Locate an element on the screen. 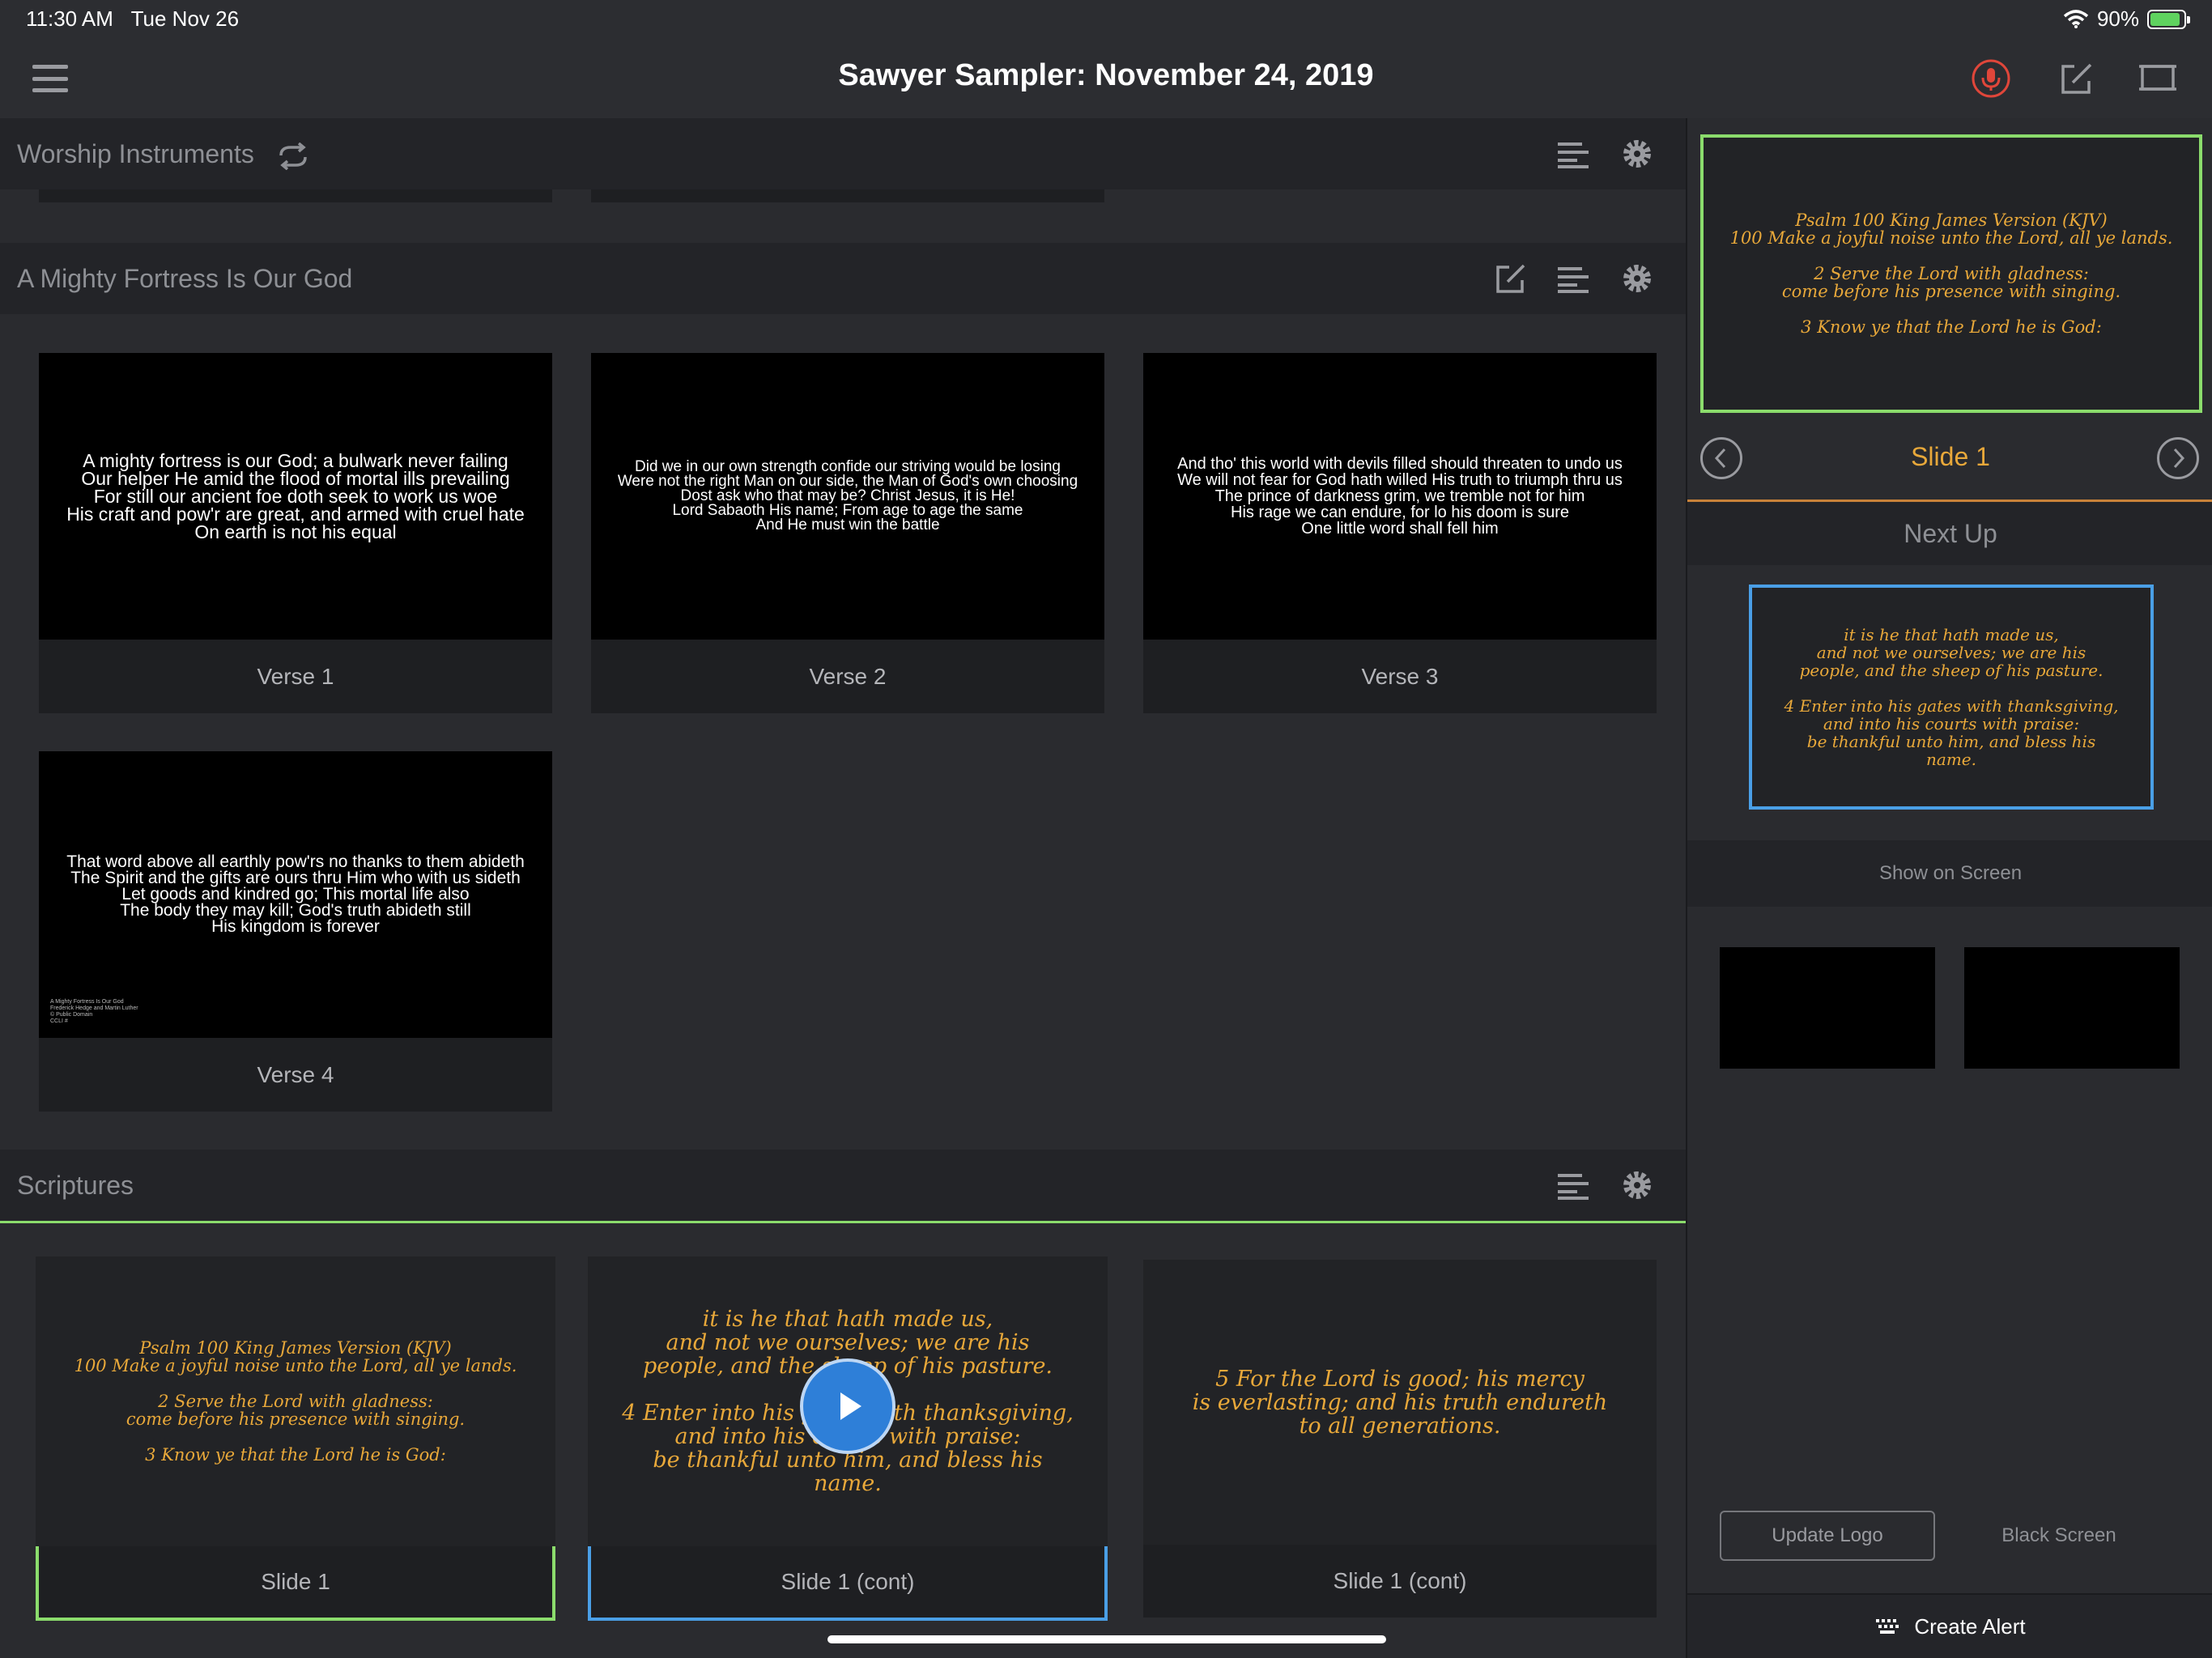 The width and height of the screenshot is (2212, 1658). clock: 11:30 AM is located at coordinates (70, 18).